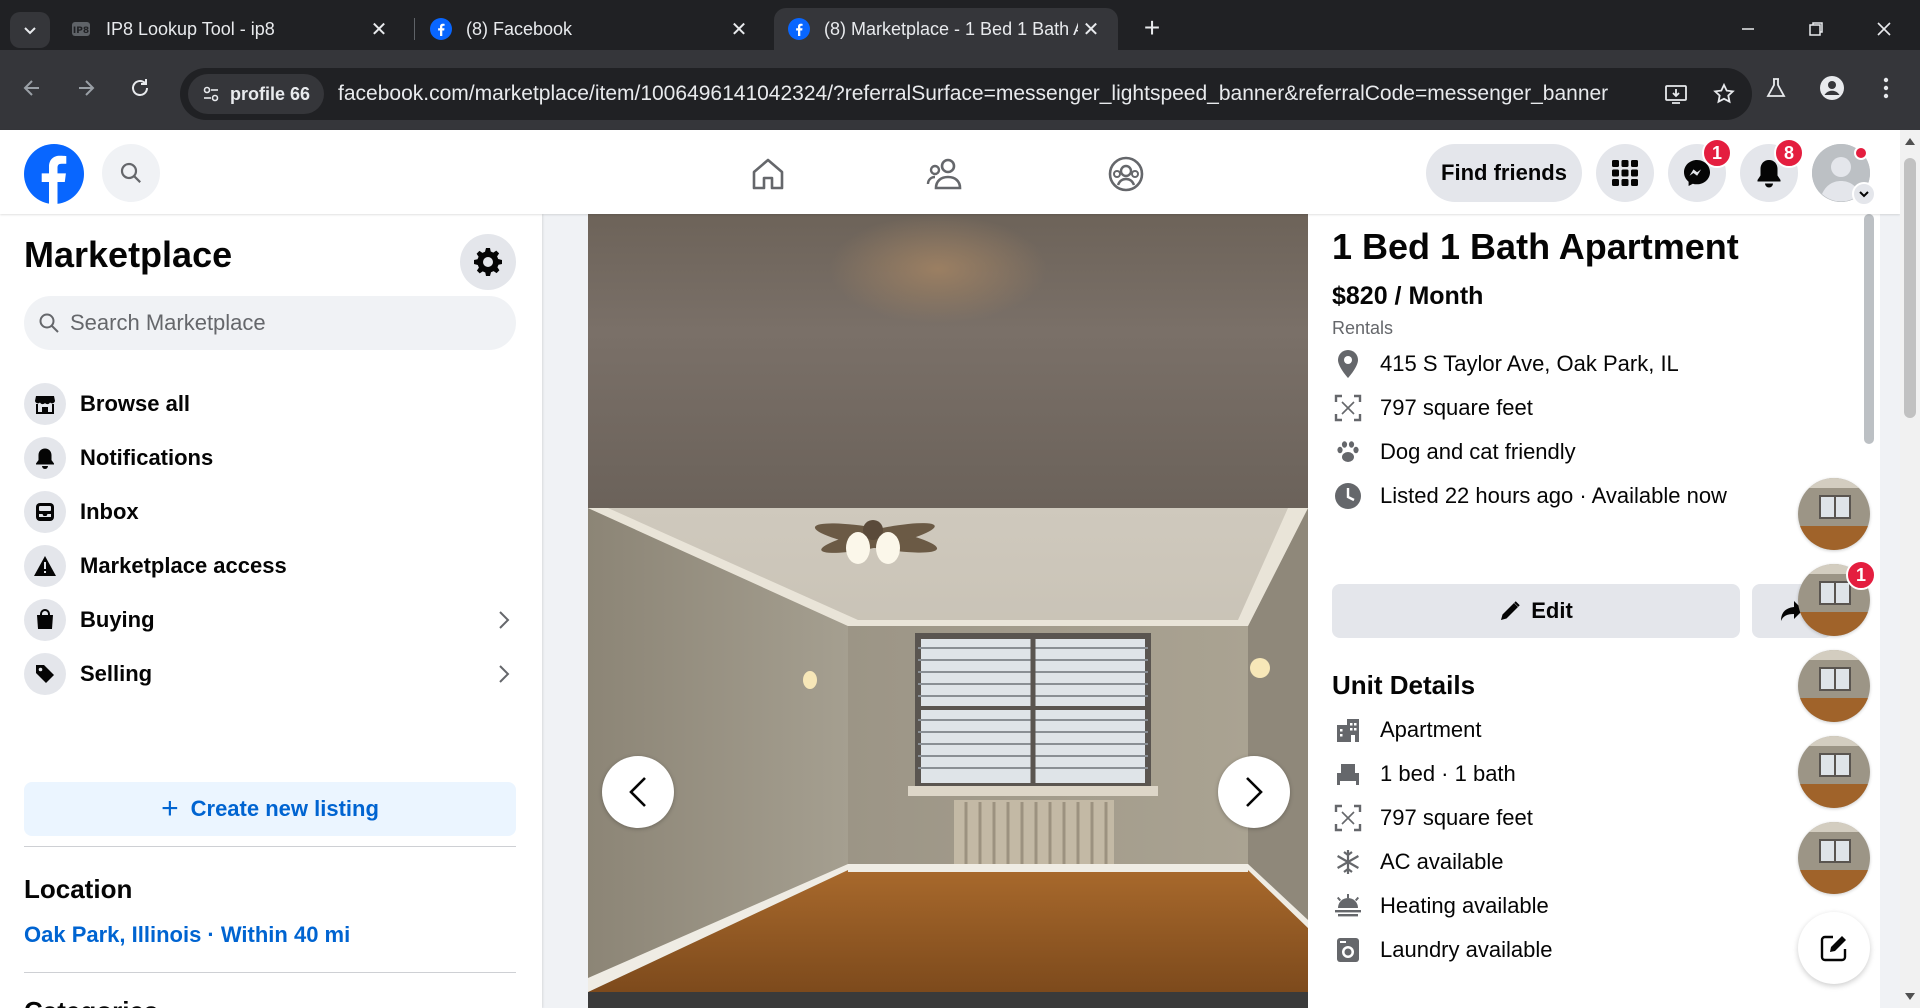 This screenshot has height=1008, width=1920. I want to click on nav-home, so click(768, 174).